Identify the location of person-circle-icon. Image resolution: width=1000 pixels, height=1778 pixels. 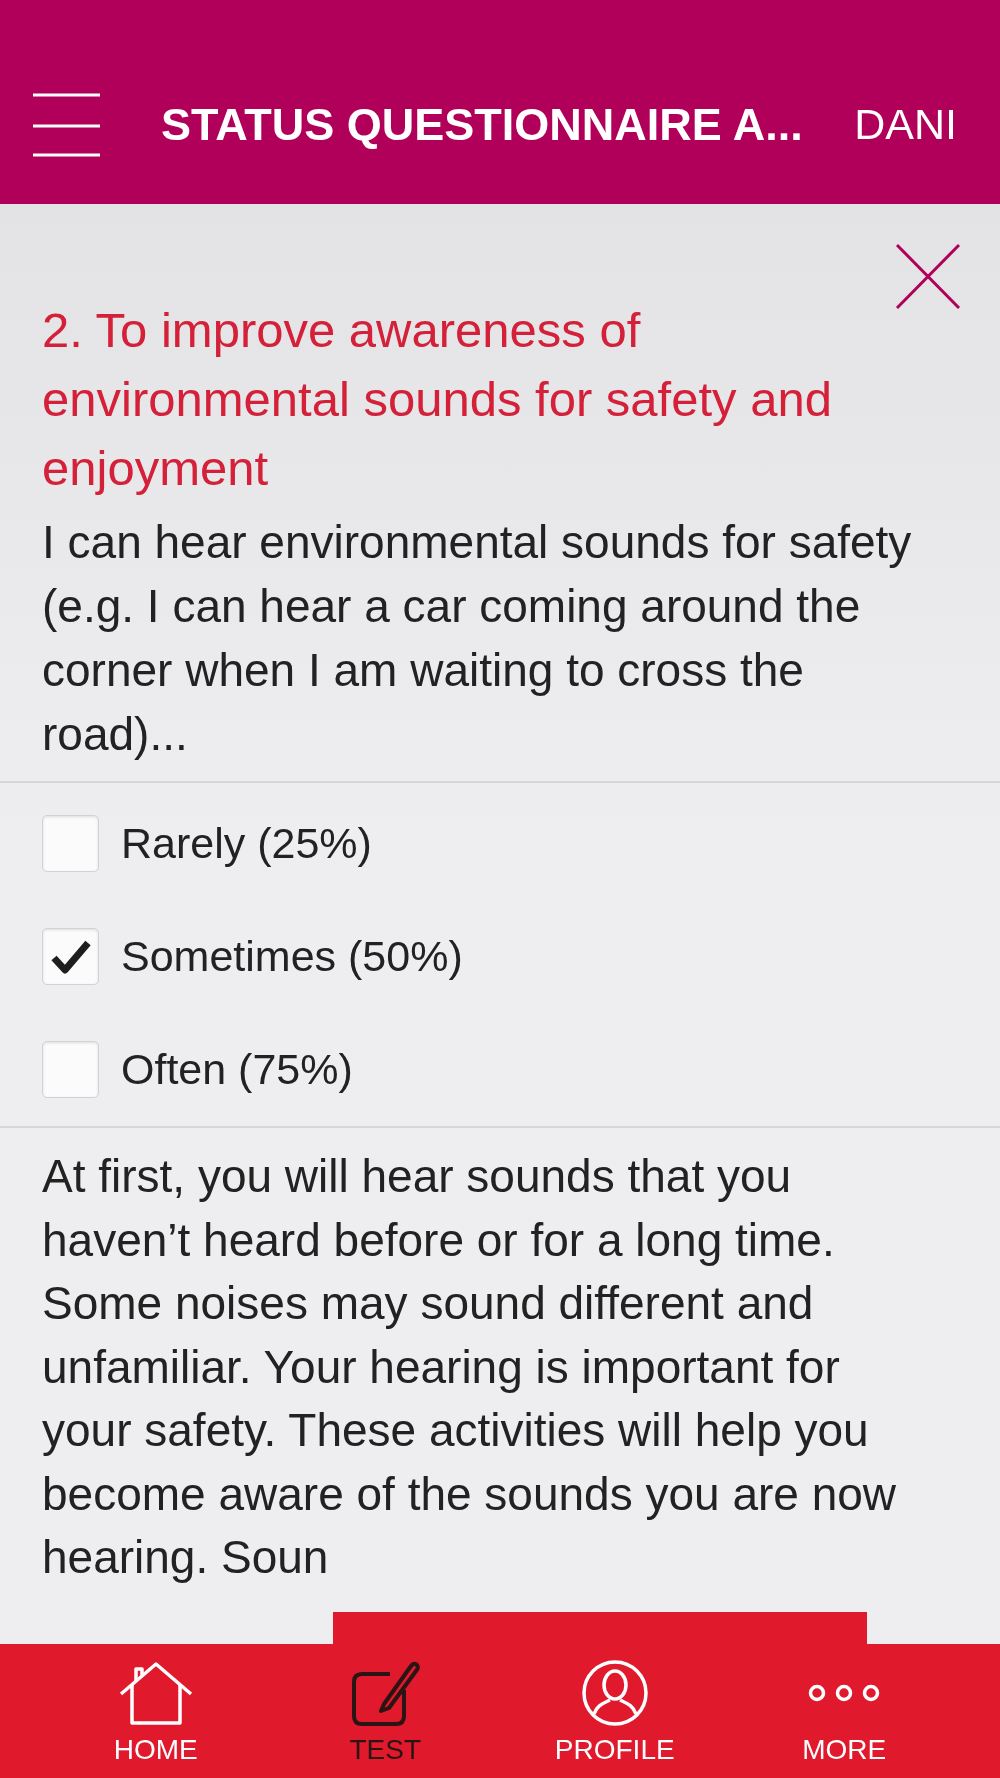
(614, 1692).